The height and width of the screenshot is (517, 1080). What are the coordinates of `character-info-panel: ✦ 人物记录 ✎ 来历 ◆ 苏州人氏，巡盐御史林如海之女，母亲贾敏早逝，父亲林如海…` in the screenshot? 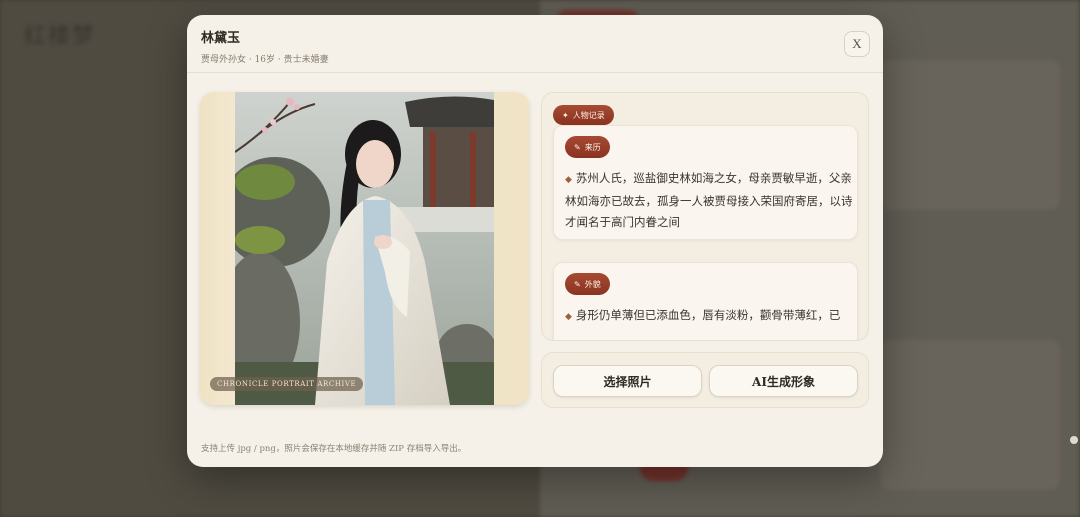 It's located at (705, 216).